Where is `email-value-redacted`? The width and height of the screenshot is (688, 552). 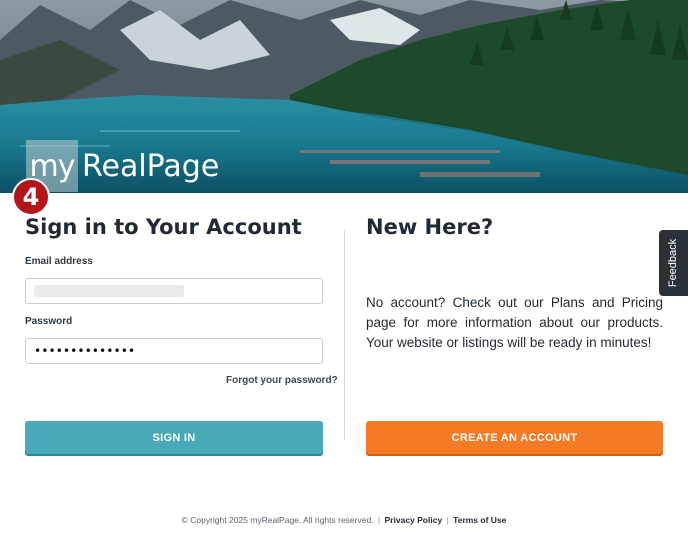 email-value-redacted is located at coordinates (109, 291).